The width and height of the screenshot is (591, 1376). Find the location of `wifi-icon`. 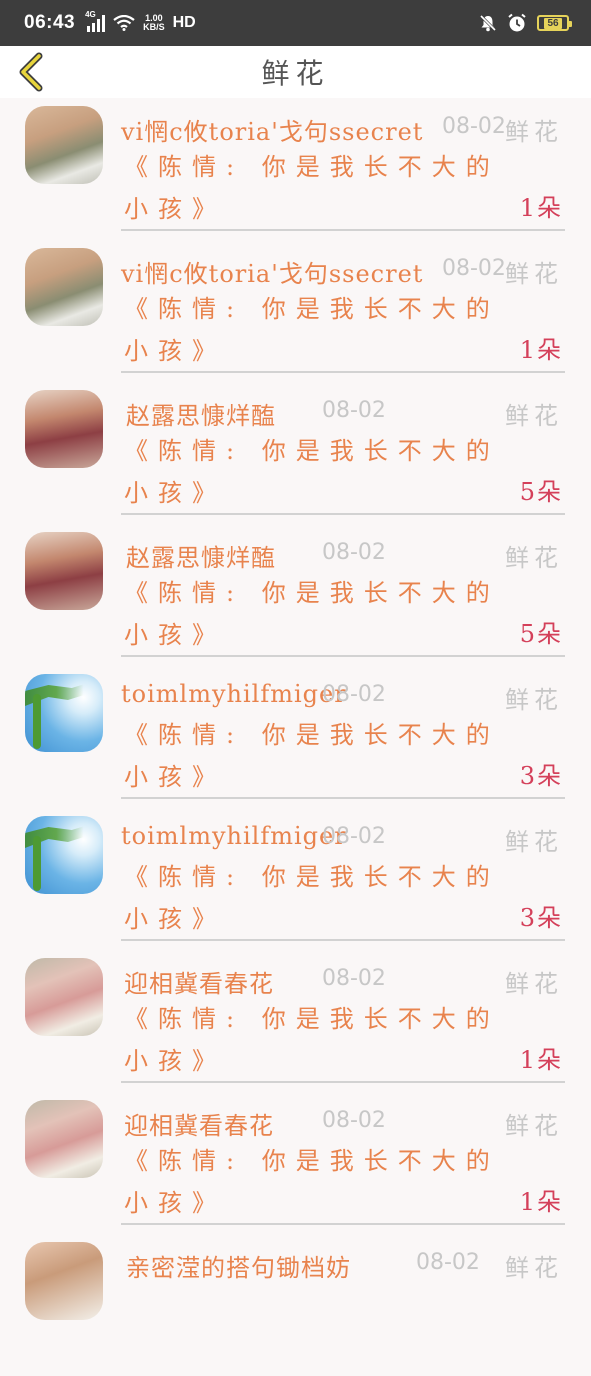

wifi-icon is located at coordinates (124, 23).